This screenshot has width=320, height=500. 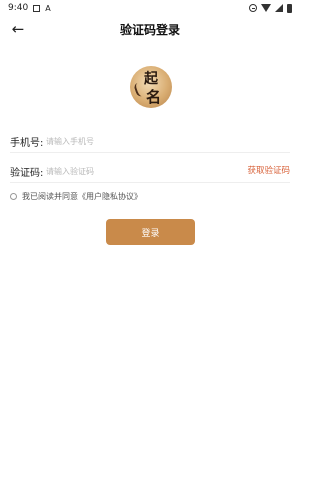 What do you see at coordinates (150, 152) in the screenshot?
I see `phone-underline` at bounding box center [150, 152].